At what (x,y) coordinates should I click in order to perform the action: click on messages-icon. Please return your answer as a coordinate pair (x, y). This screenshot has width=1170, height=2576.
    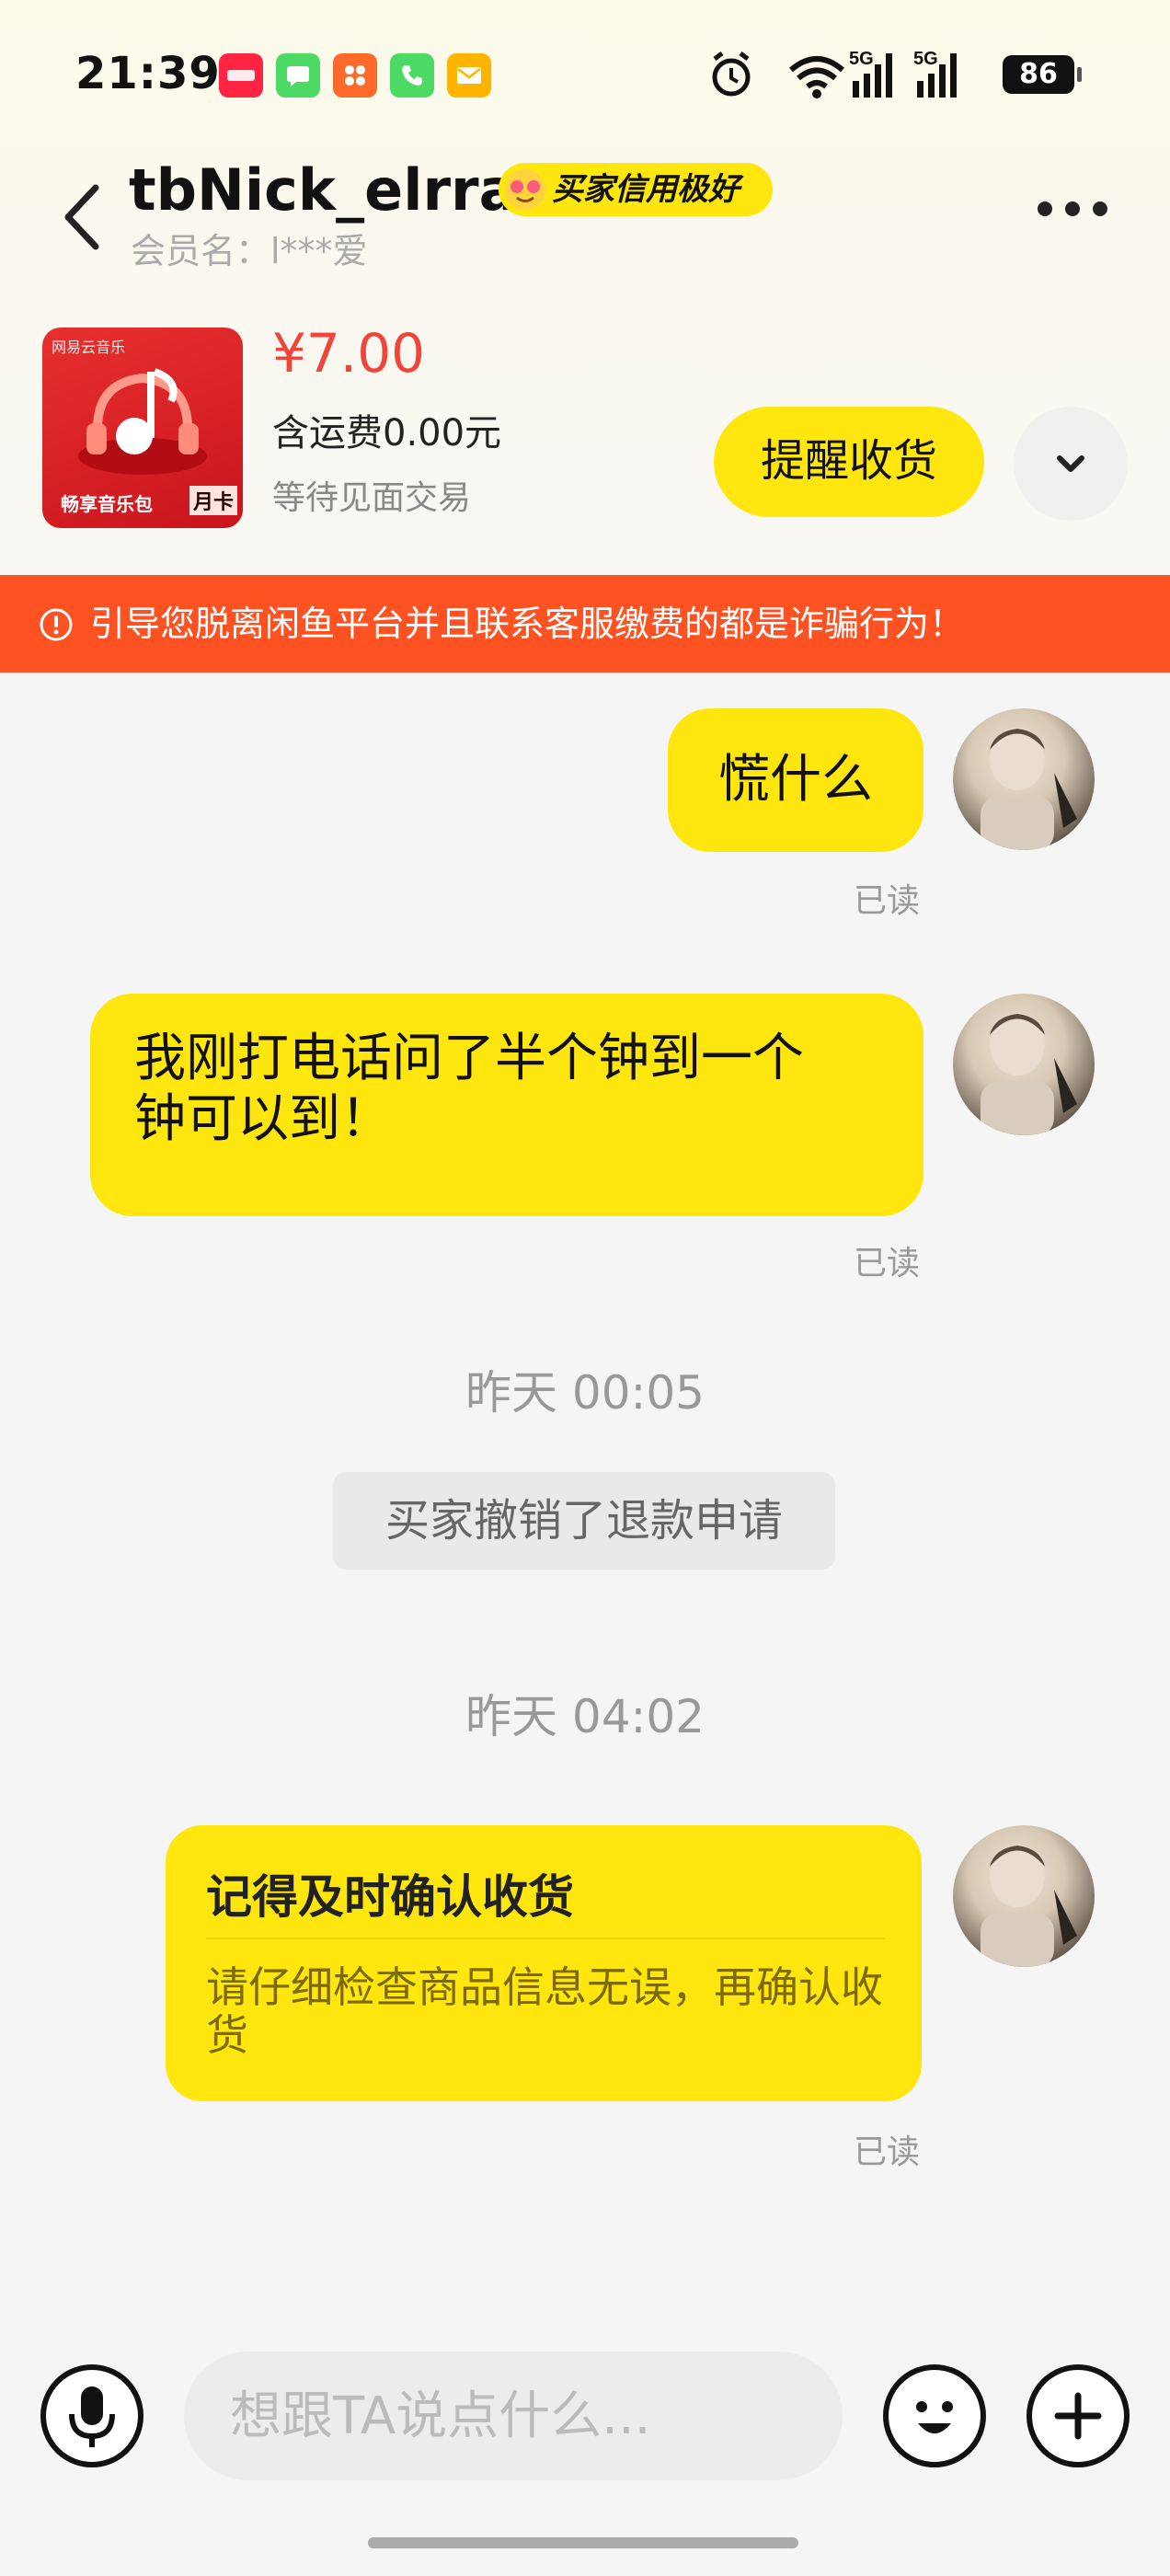
    Looking at the image, I should click on (298, 75).